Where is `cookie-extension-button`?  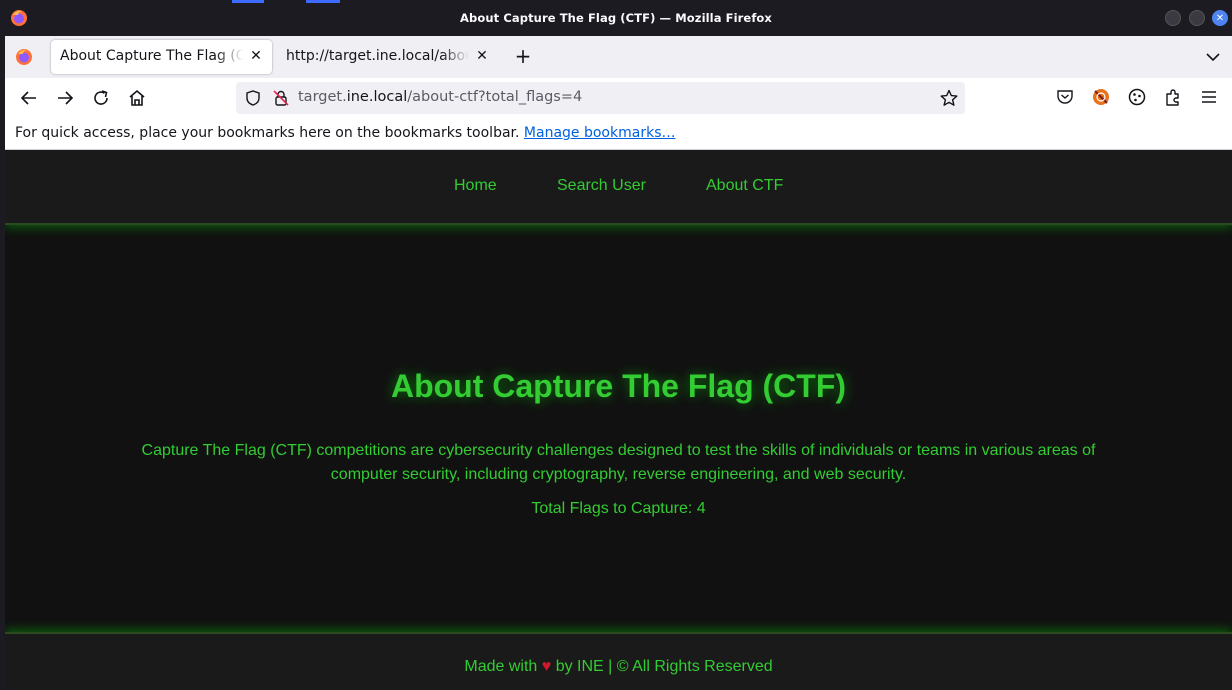 cookie-extension-button is located at coordinates (1137, 97).